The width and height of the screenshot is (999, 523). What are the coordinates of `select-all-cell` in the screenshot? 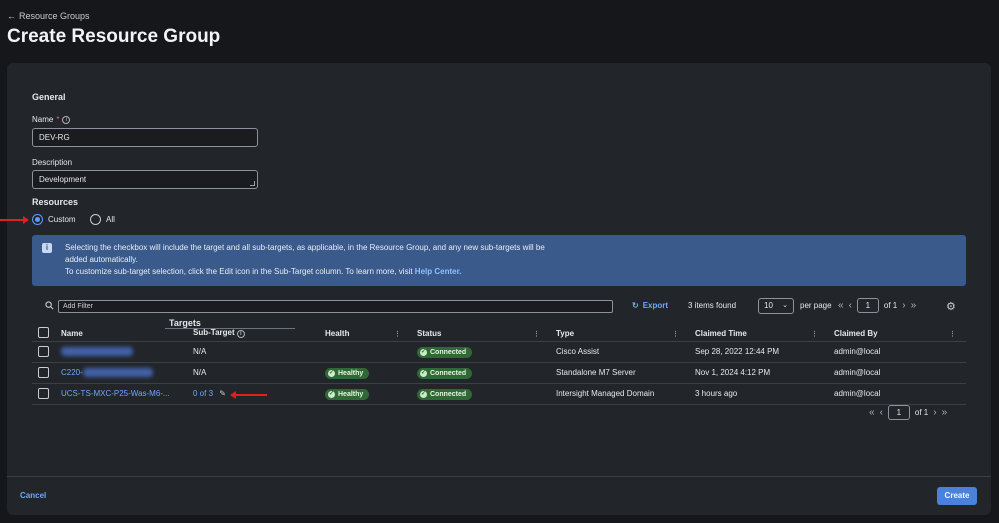 It's located at (43, 331).